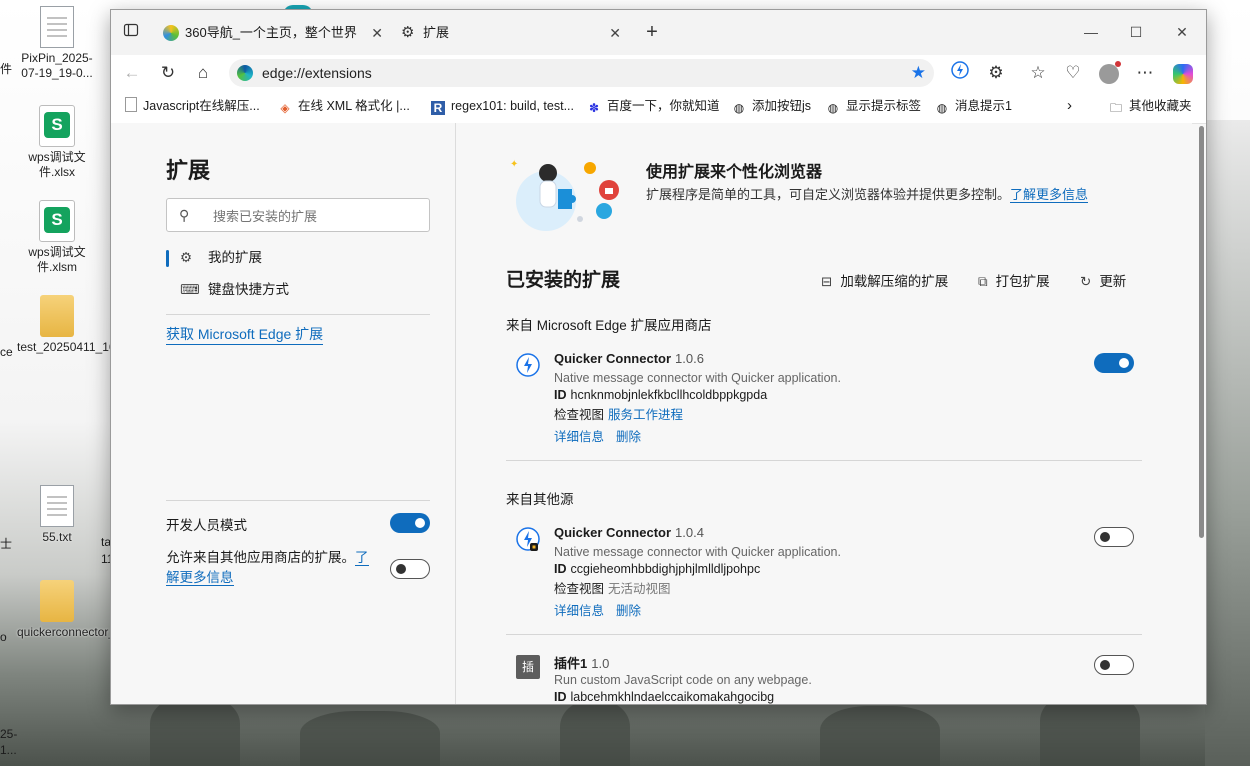 This screenshot has width=1250, height=766. Describe the element at coordinates (184, 215) in the screenshot. I see `search-icon: ⚲` at that location.